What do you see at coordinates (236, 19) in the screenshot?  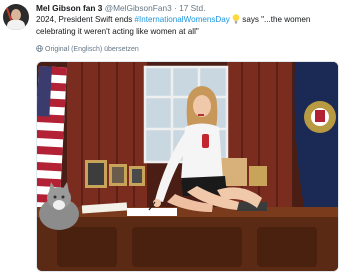 I see `lightbulb-emoji-icon` at bounding box center [236, 19].